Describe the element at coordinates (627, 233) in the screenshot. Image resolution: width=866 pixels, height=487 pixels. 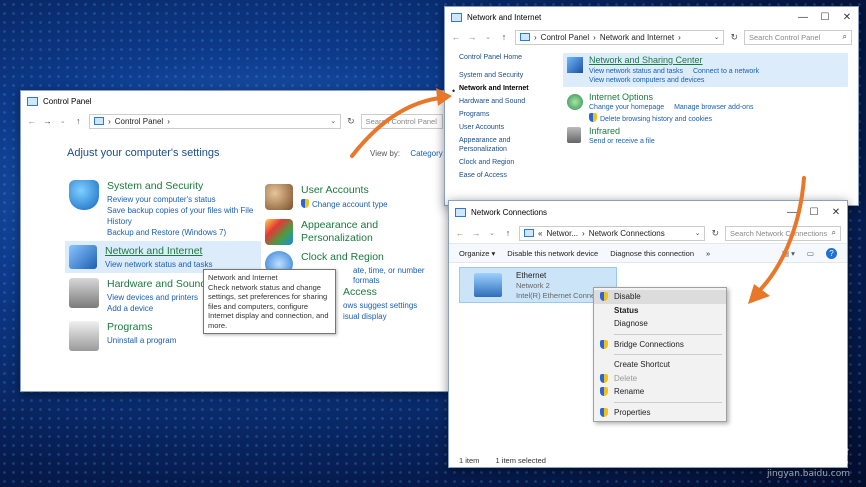
I see `address-leaf: Network Connections` at that location.